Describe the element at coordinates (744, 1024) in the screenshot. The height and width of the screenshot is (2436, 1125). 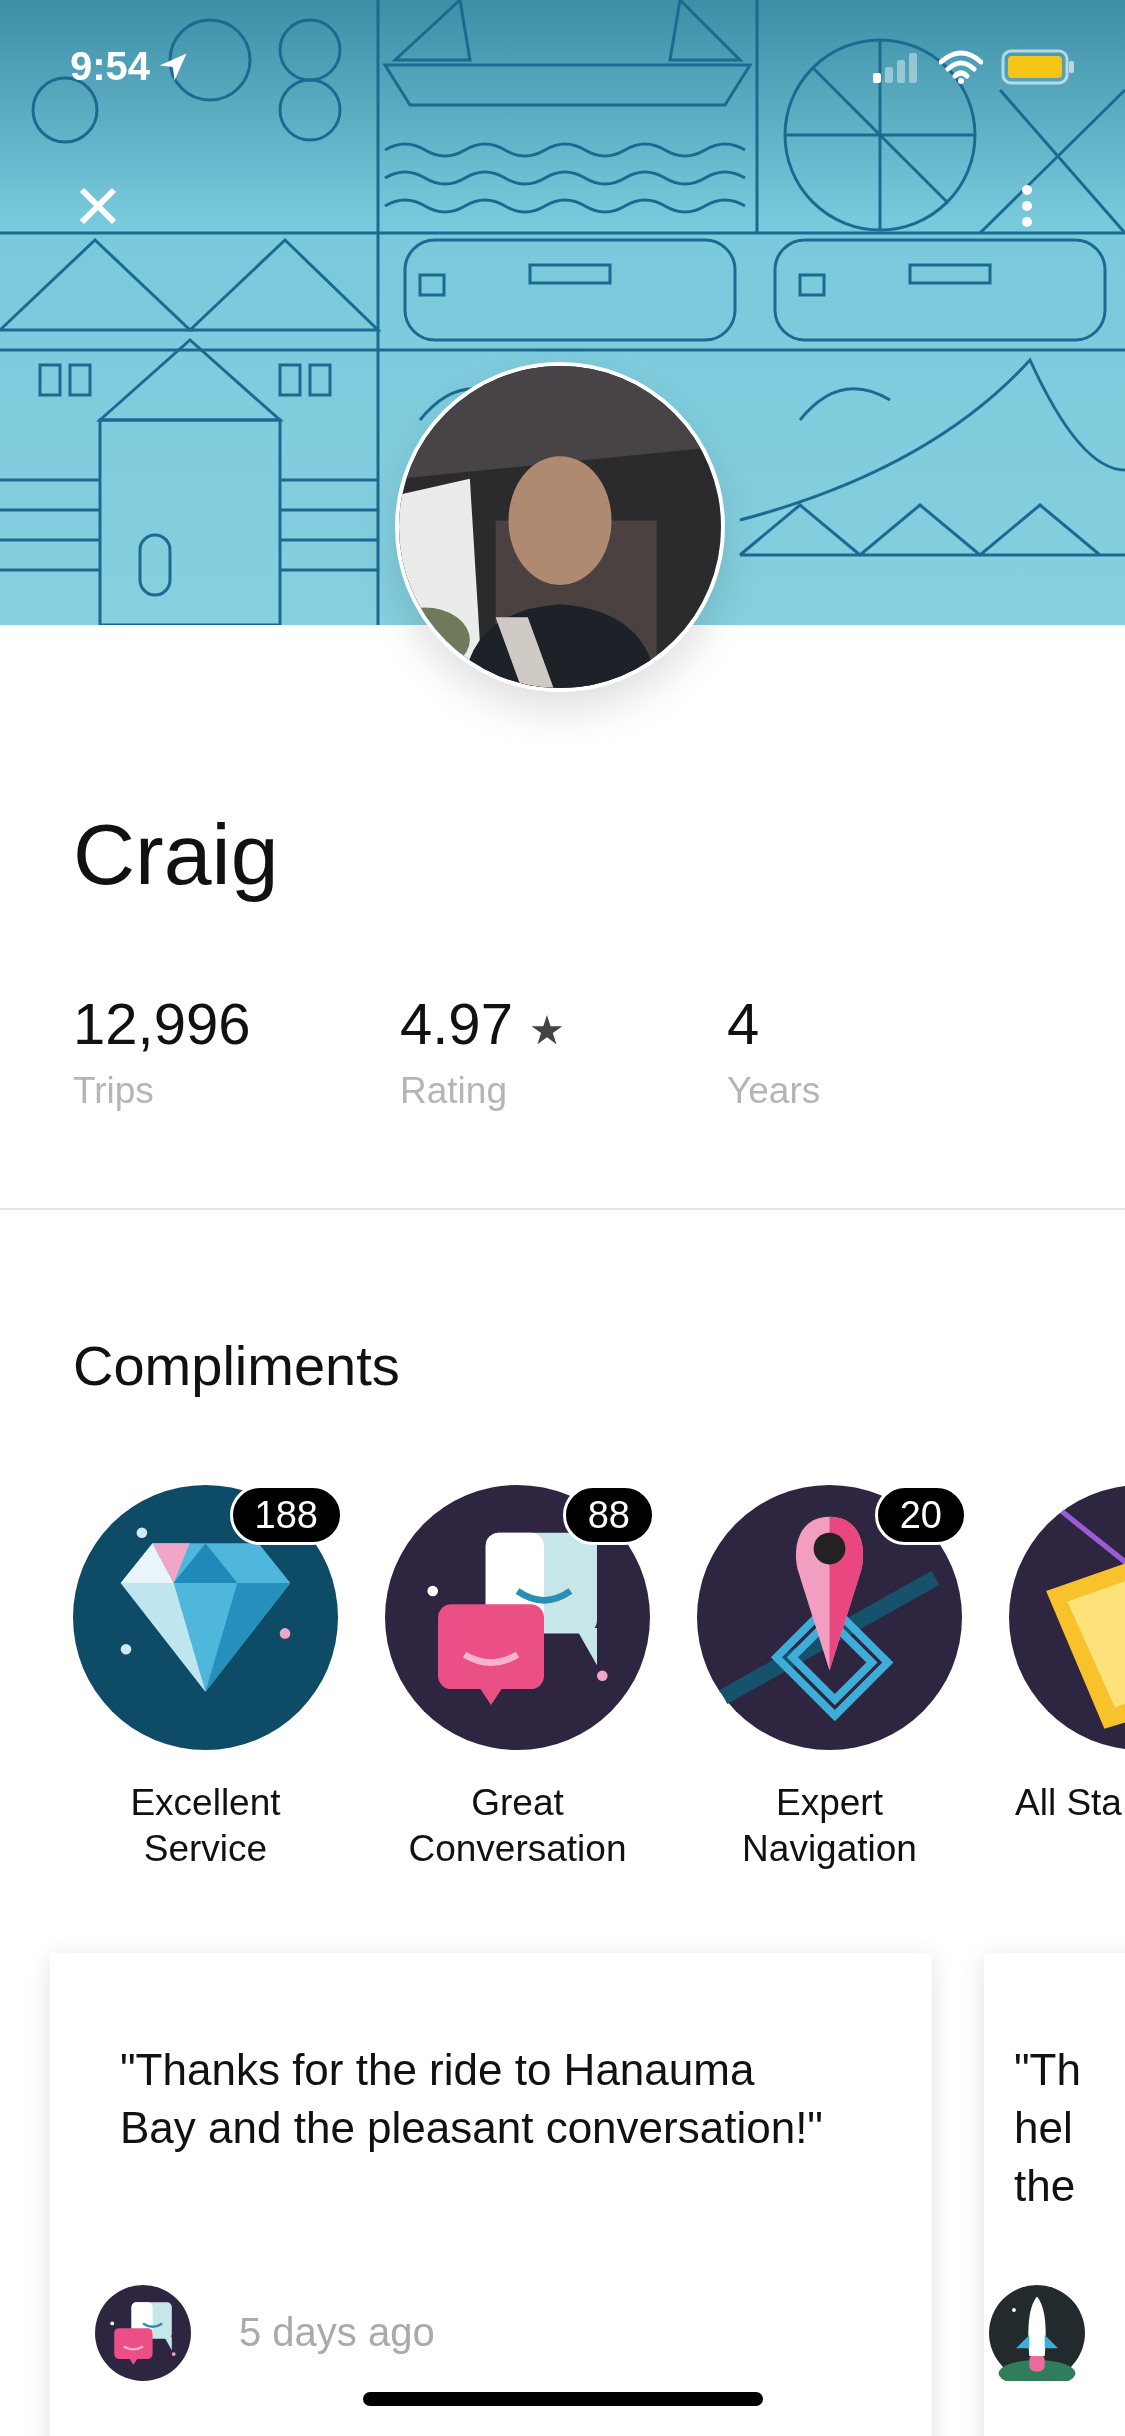
I see `stat-value: 4` at that location.